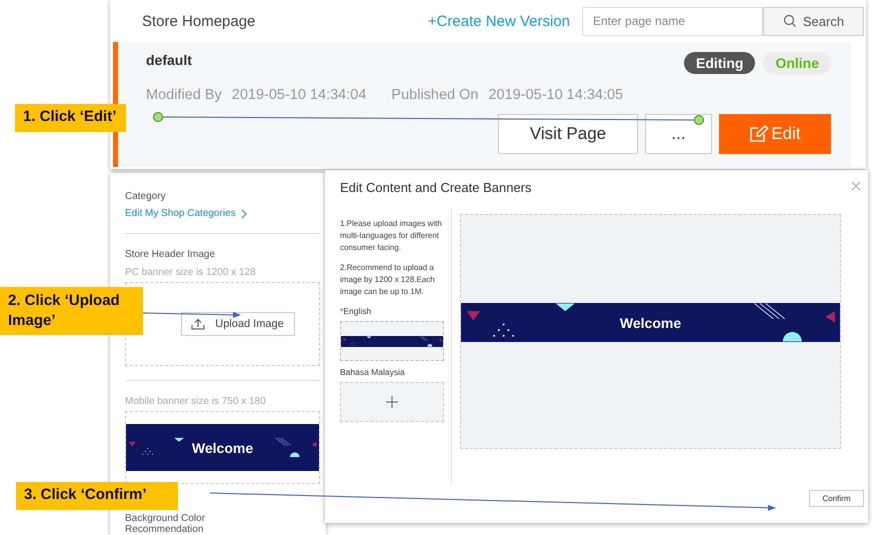  Describe the element at coordinates (797, 63) in the screenshot. I see `status-badge: Online` at that location.